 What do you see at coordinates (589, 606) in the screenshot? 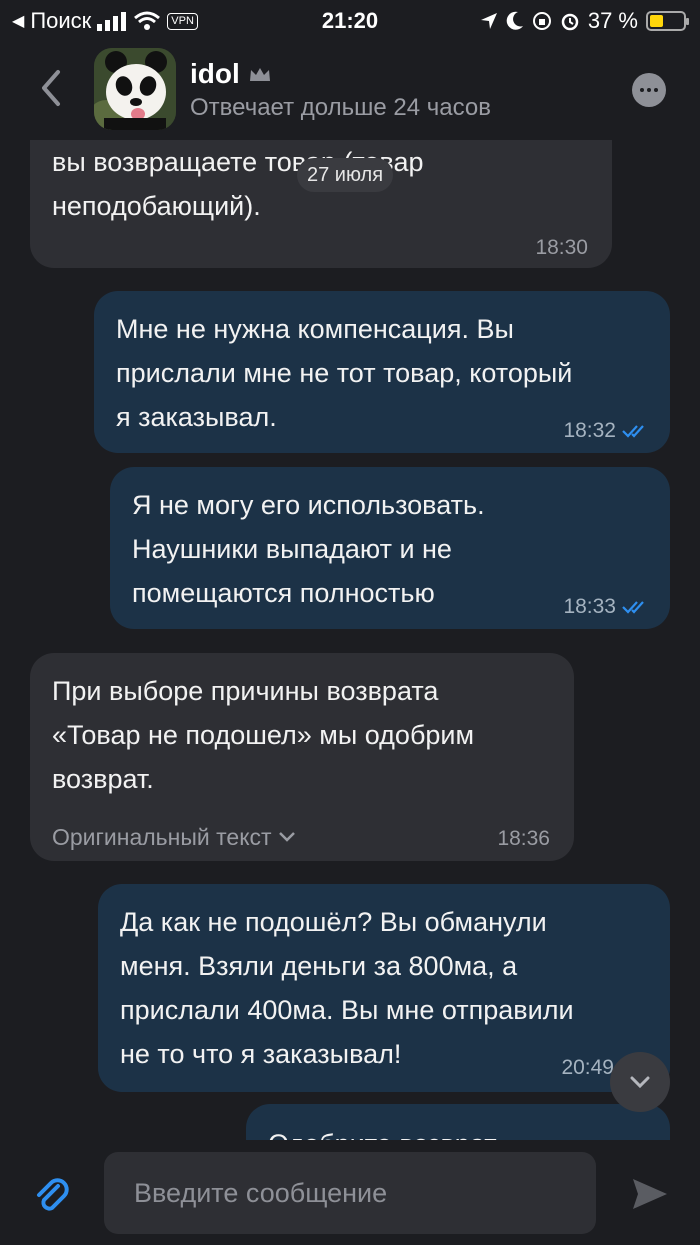
I see `message-timestamp: 18:33` at bounding box center [589, 606].